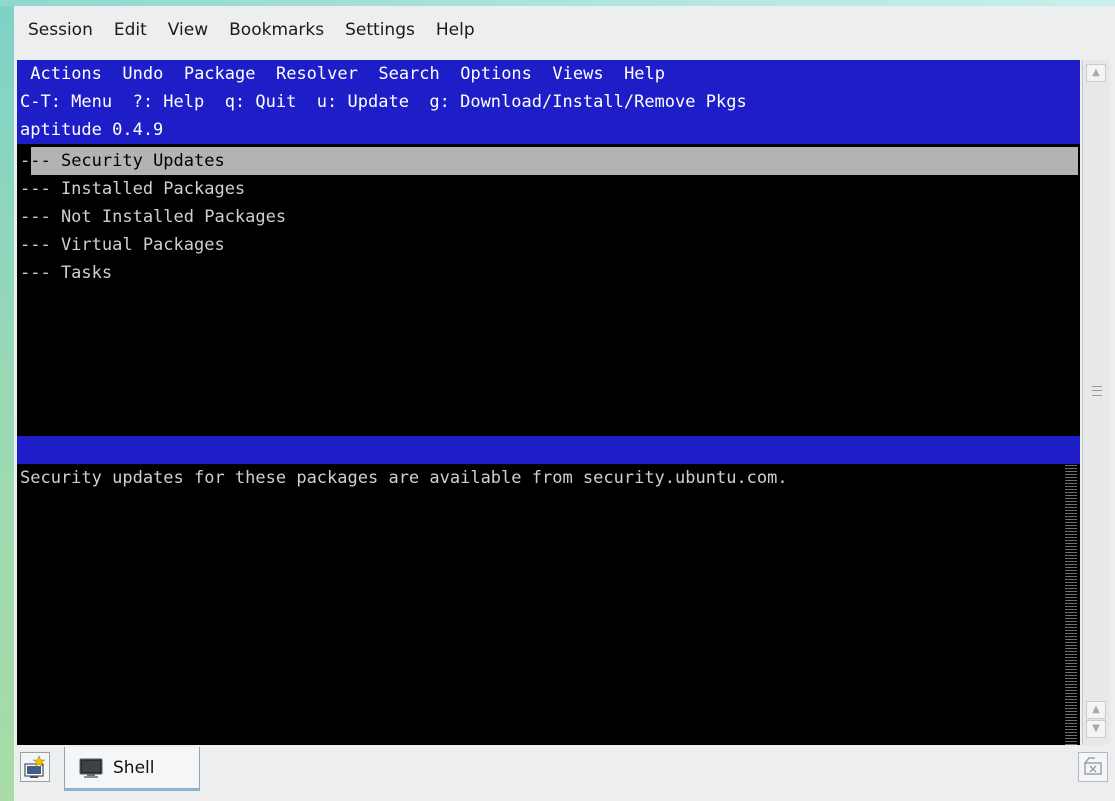 Image resolution: width=1115 pixels, height=801 pixels. What do you see at coordinates (549, 189) in the screenshot?
I see `tree-item-installed-packages: --- Installed Packages` at bounding box center [549, 189].